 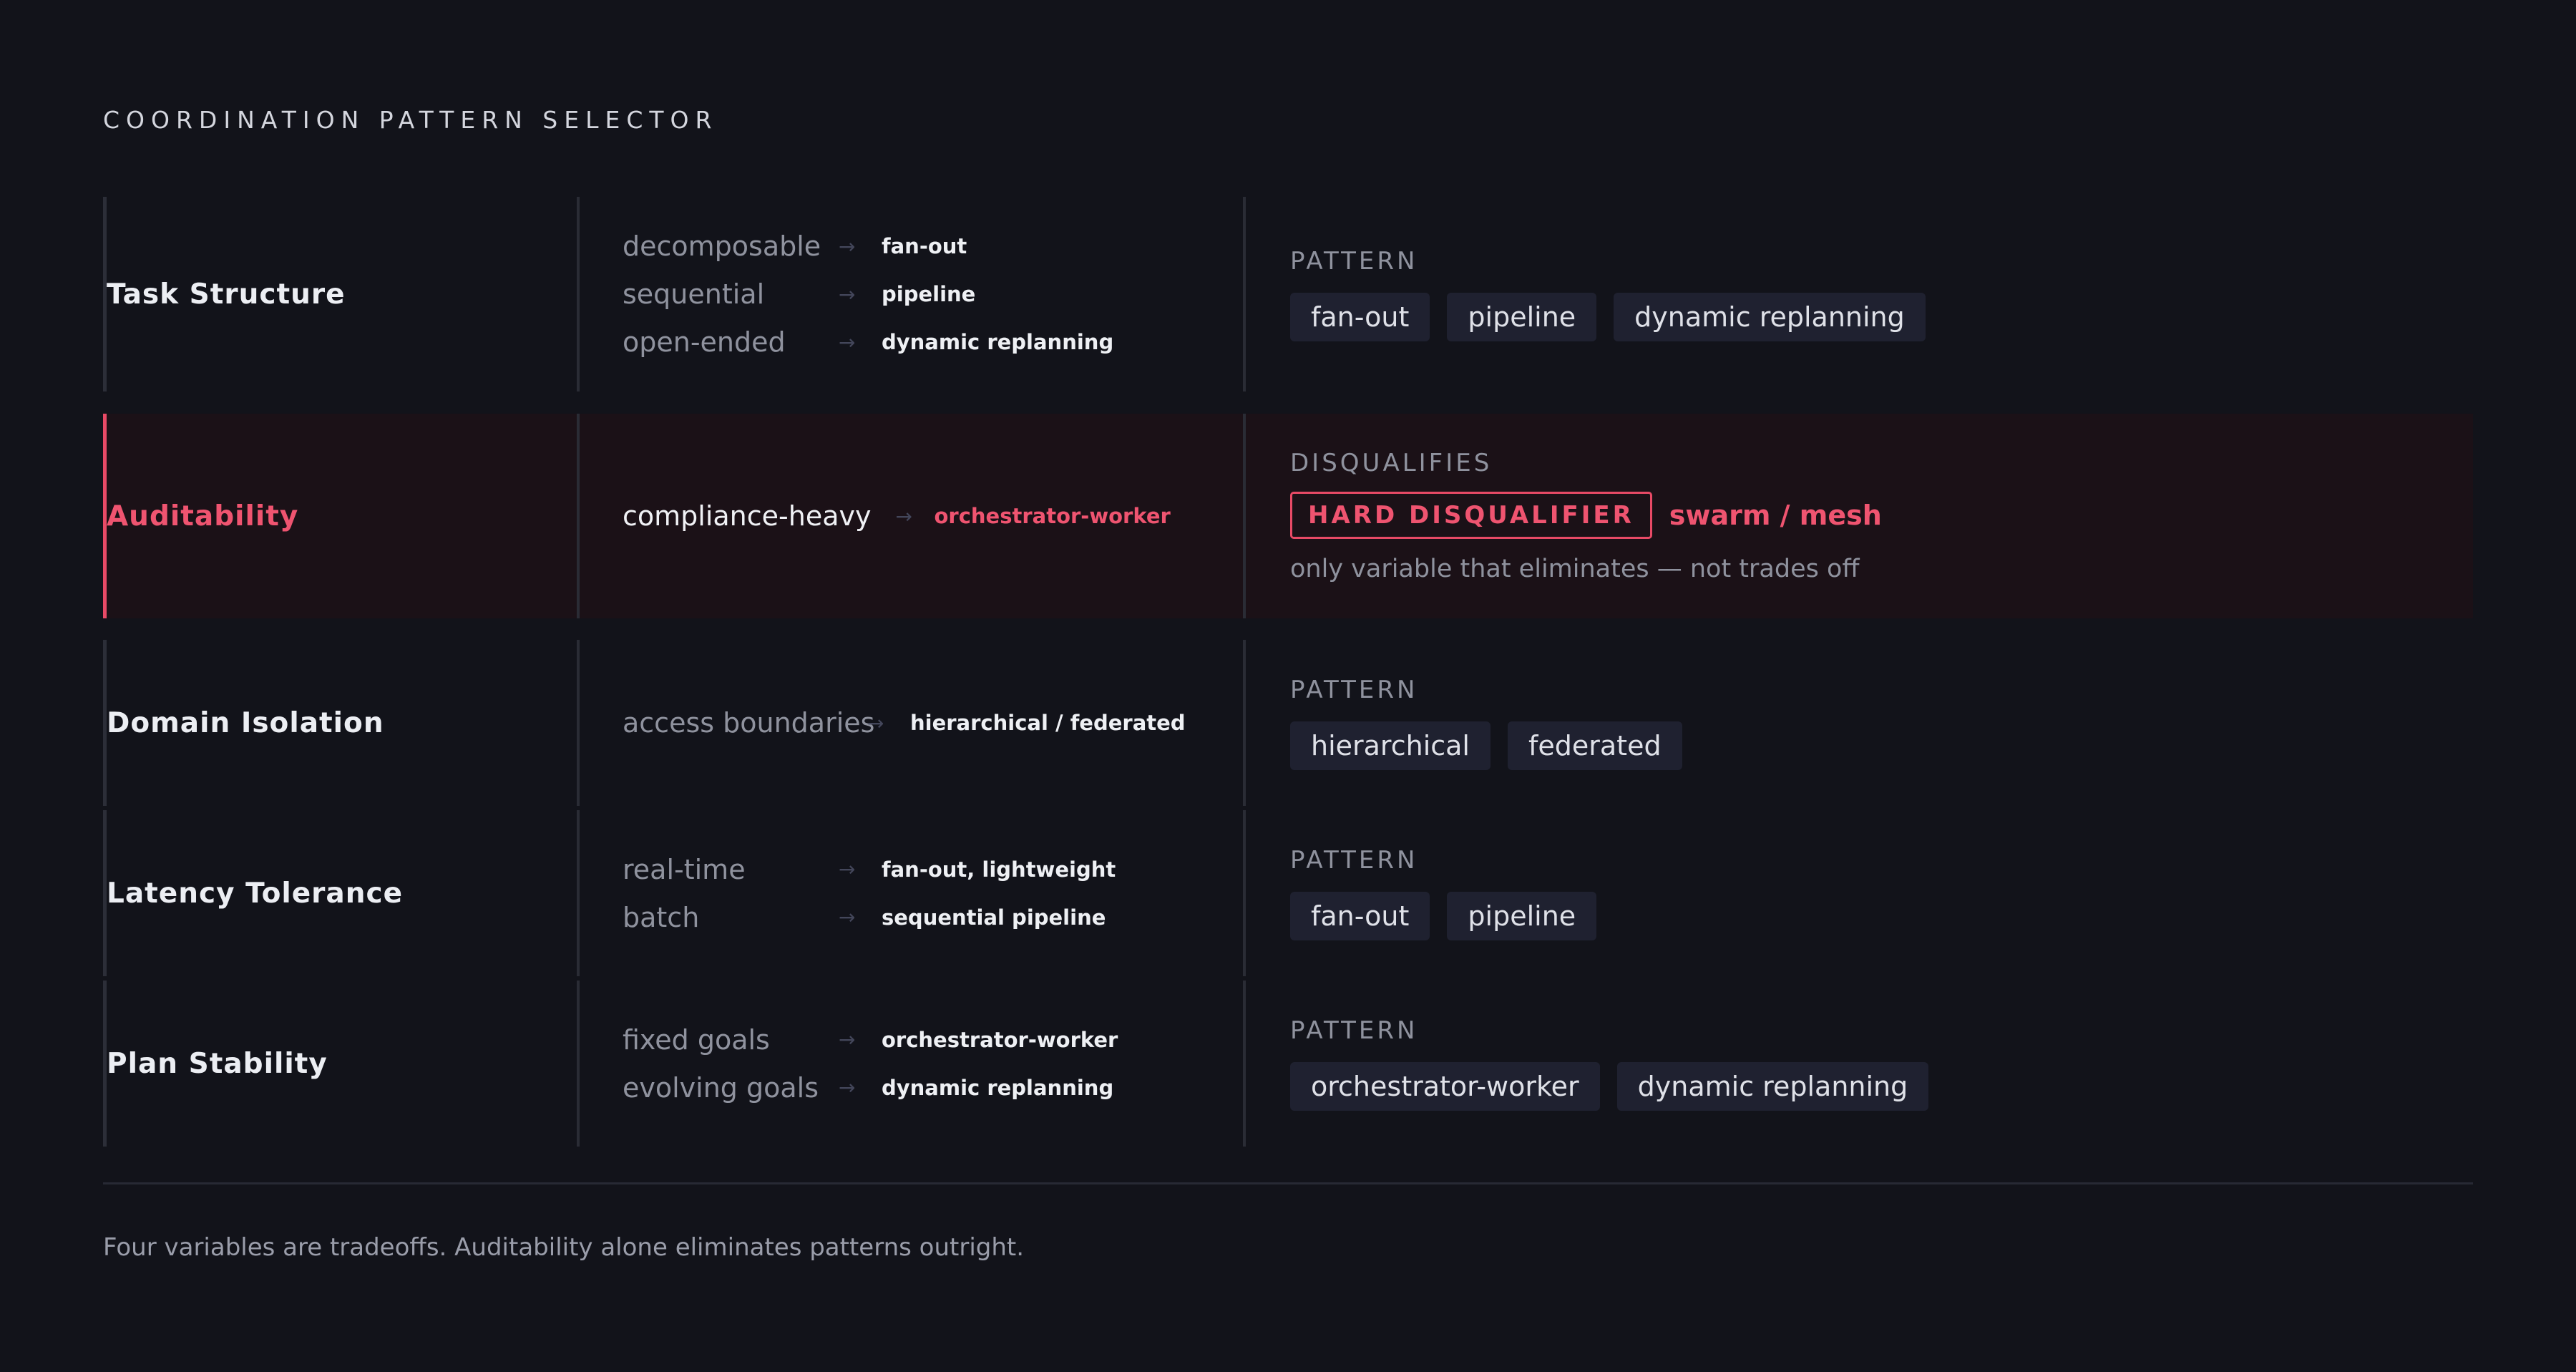 I want to click on condition-text: sequential, so click(x=694, y=294).